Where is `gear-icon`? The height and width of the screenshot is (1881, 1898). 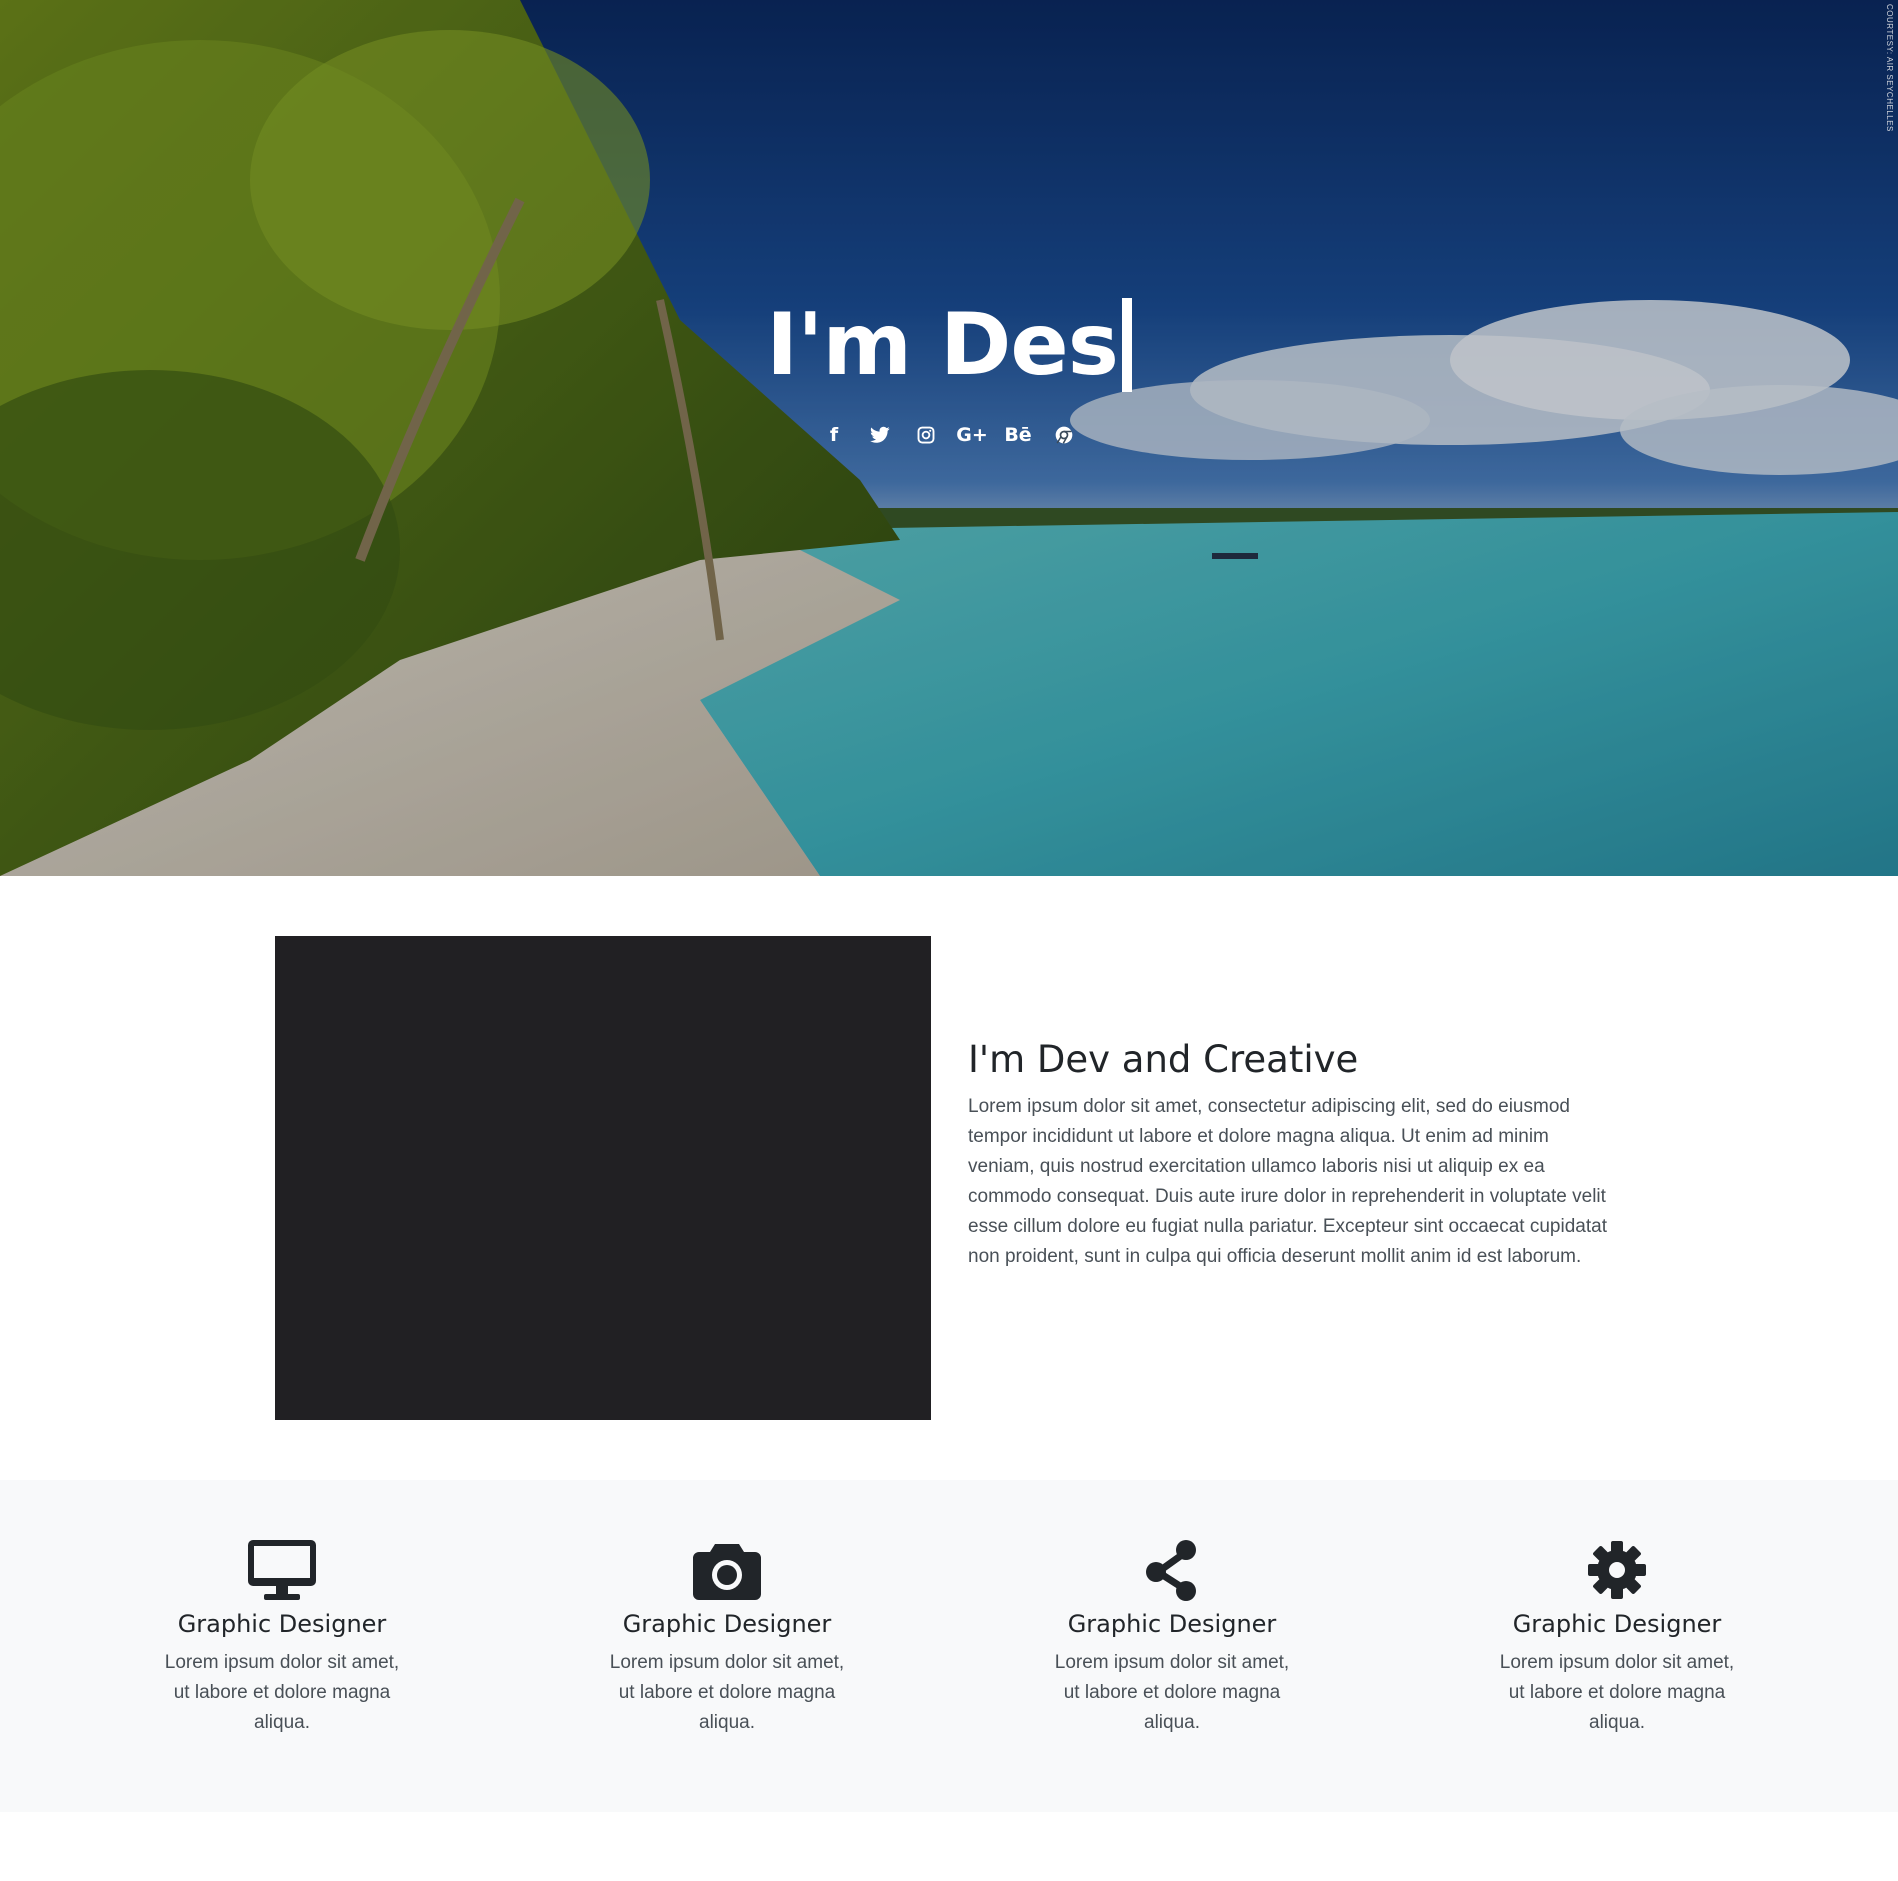
gear-icon is located at coordinates (1617, 1570).